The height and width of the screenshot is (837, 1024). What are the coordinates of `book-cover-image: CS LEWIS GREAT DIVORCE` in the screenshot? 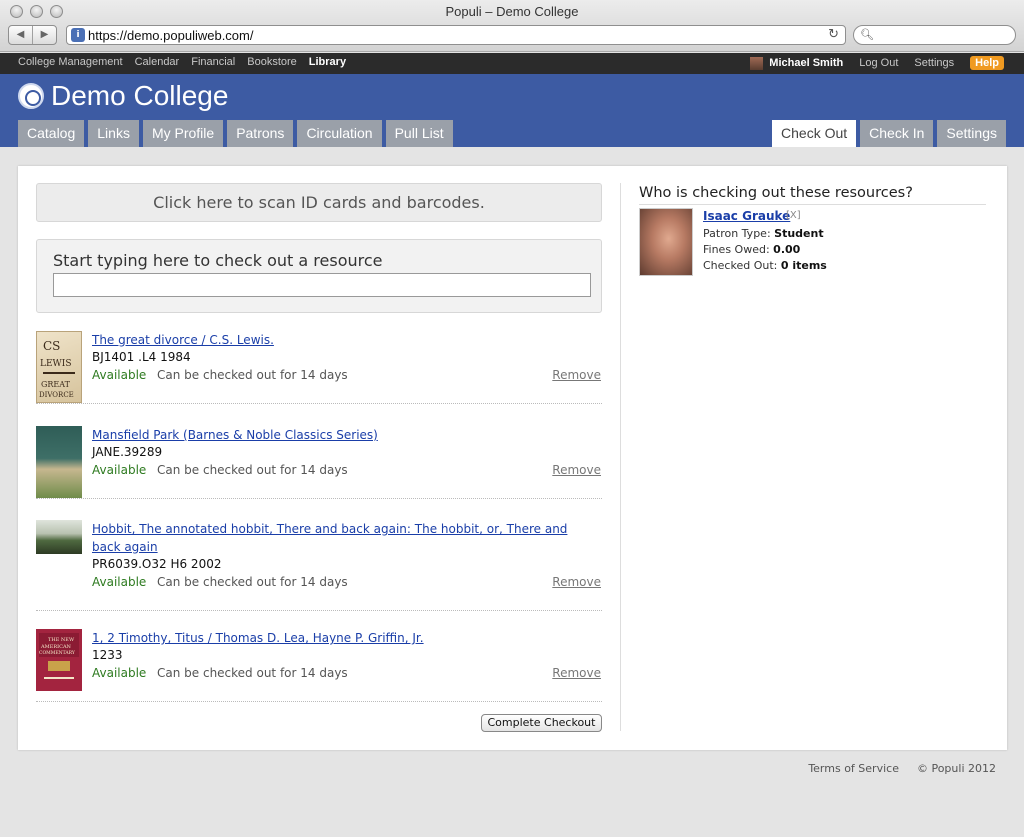 It's located at (59, 367).